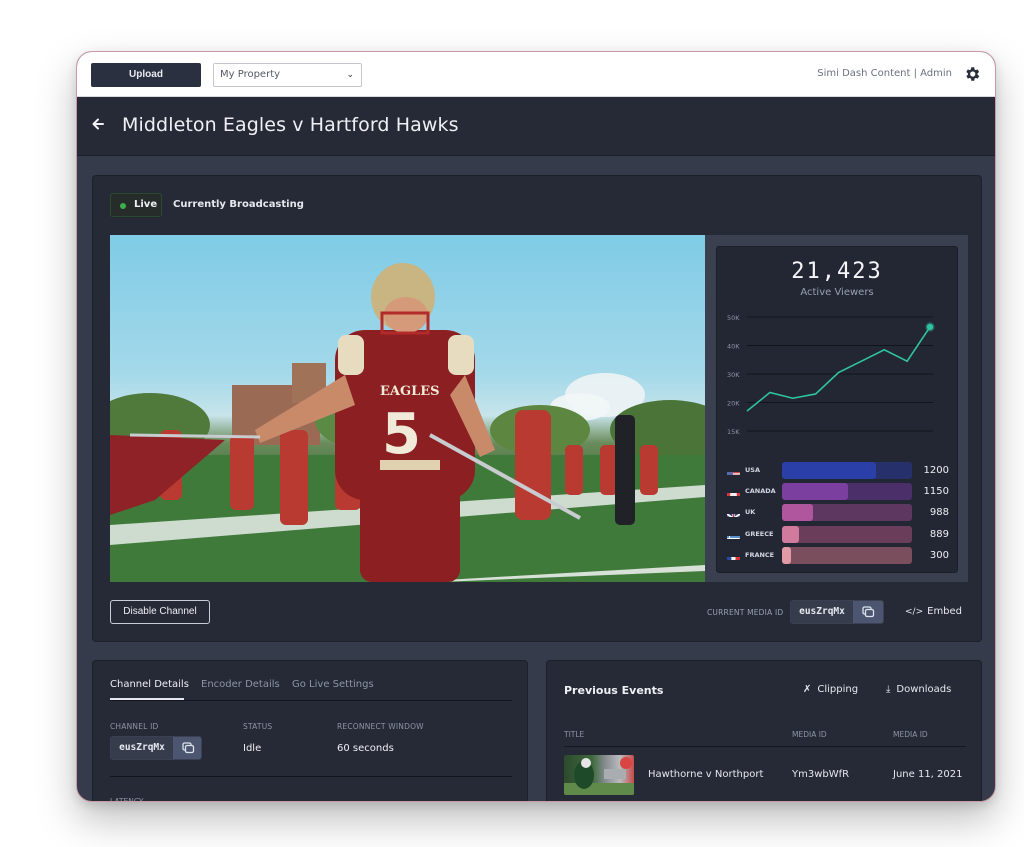  Describe the element at coordinates (760, 491) in the screenshot. I see `country-name: CANADA` at that location.